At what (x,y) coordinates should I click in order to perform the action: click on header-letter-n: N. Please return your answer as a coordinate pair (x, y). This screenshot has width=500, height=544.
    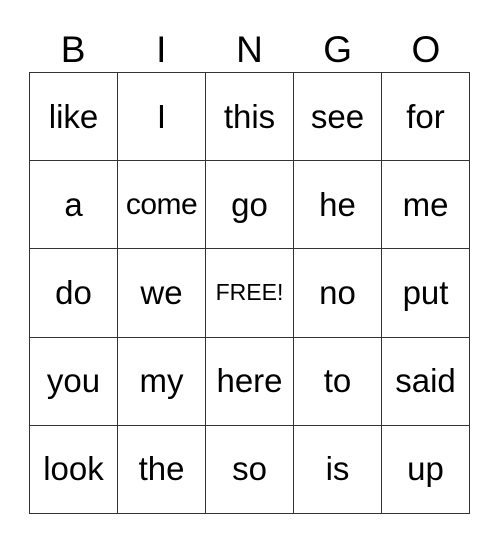
    Looking at the image, I should click on (249, 49).